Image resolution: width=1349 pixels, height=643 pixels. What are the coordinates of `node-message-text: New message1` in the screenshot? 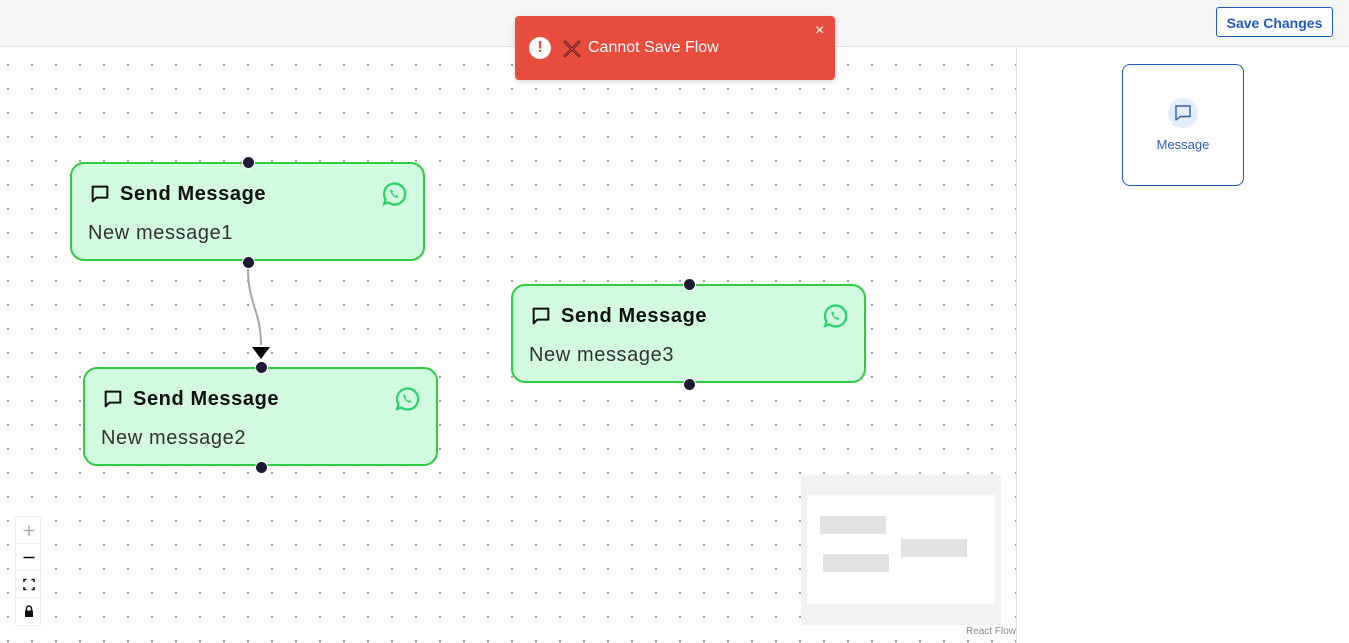 It's located at (161, 233).